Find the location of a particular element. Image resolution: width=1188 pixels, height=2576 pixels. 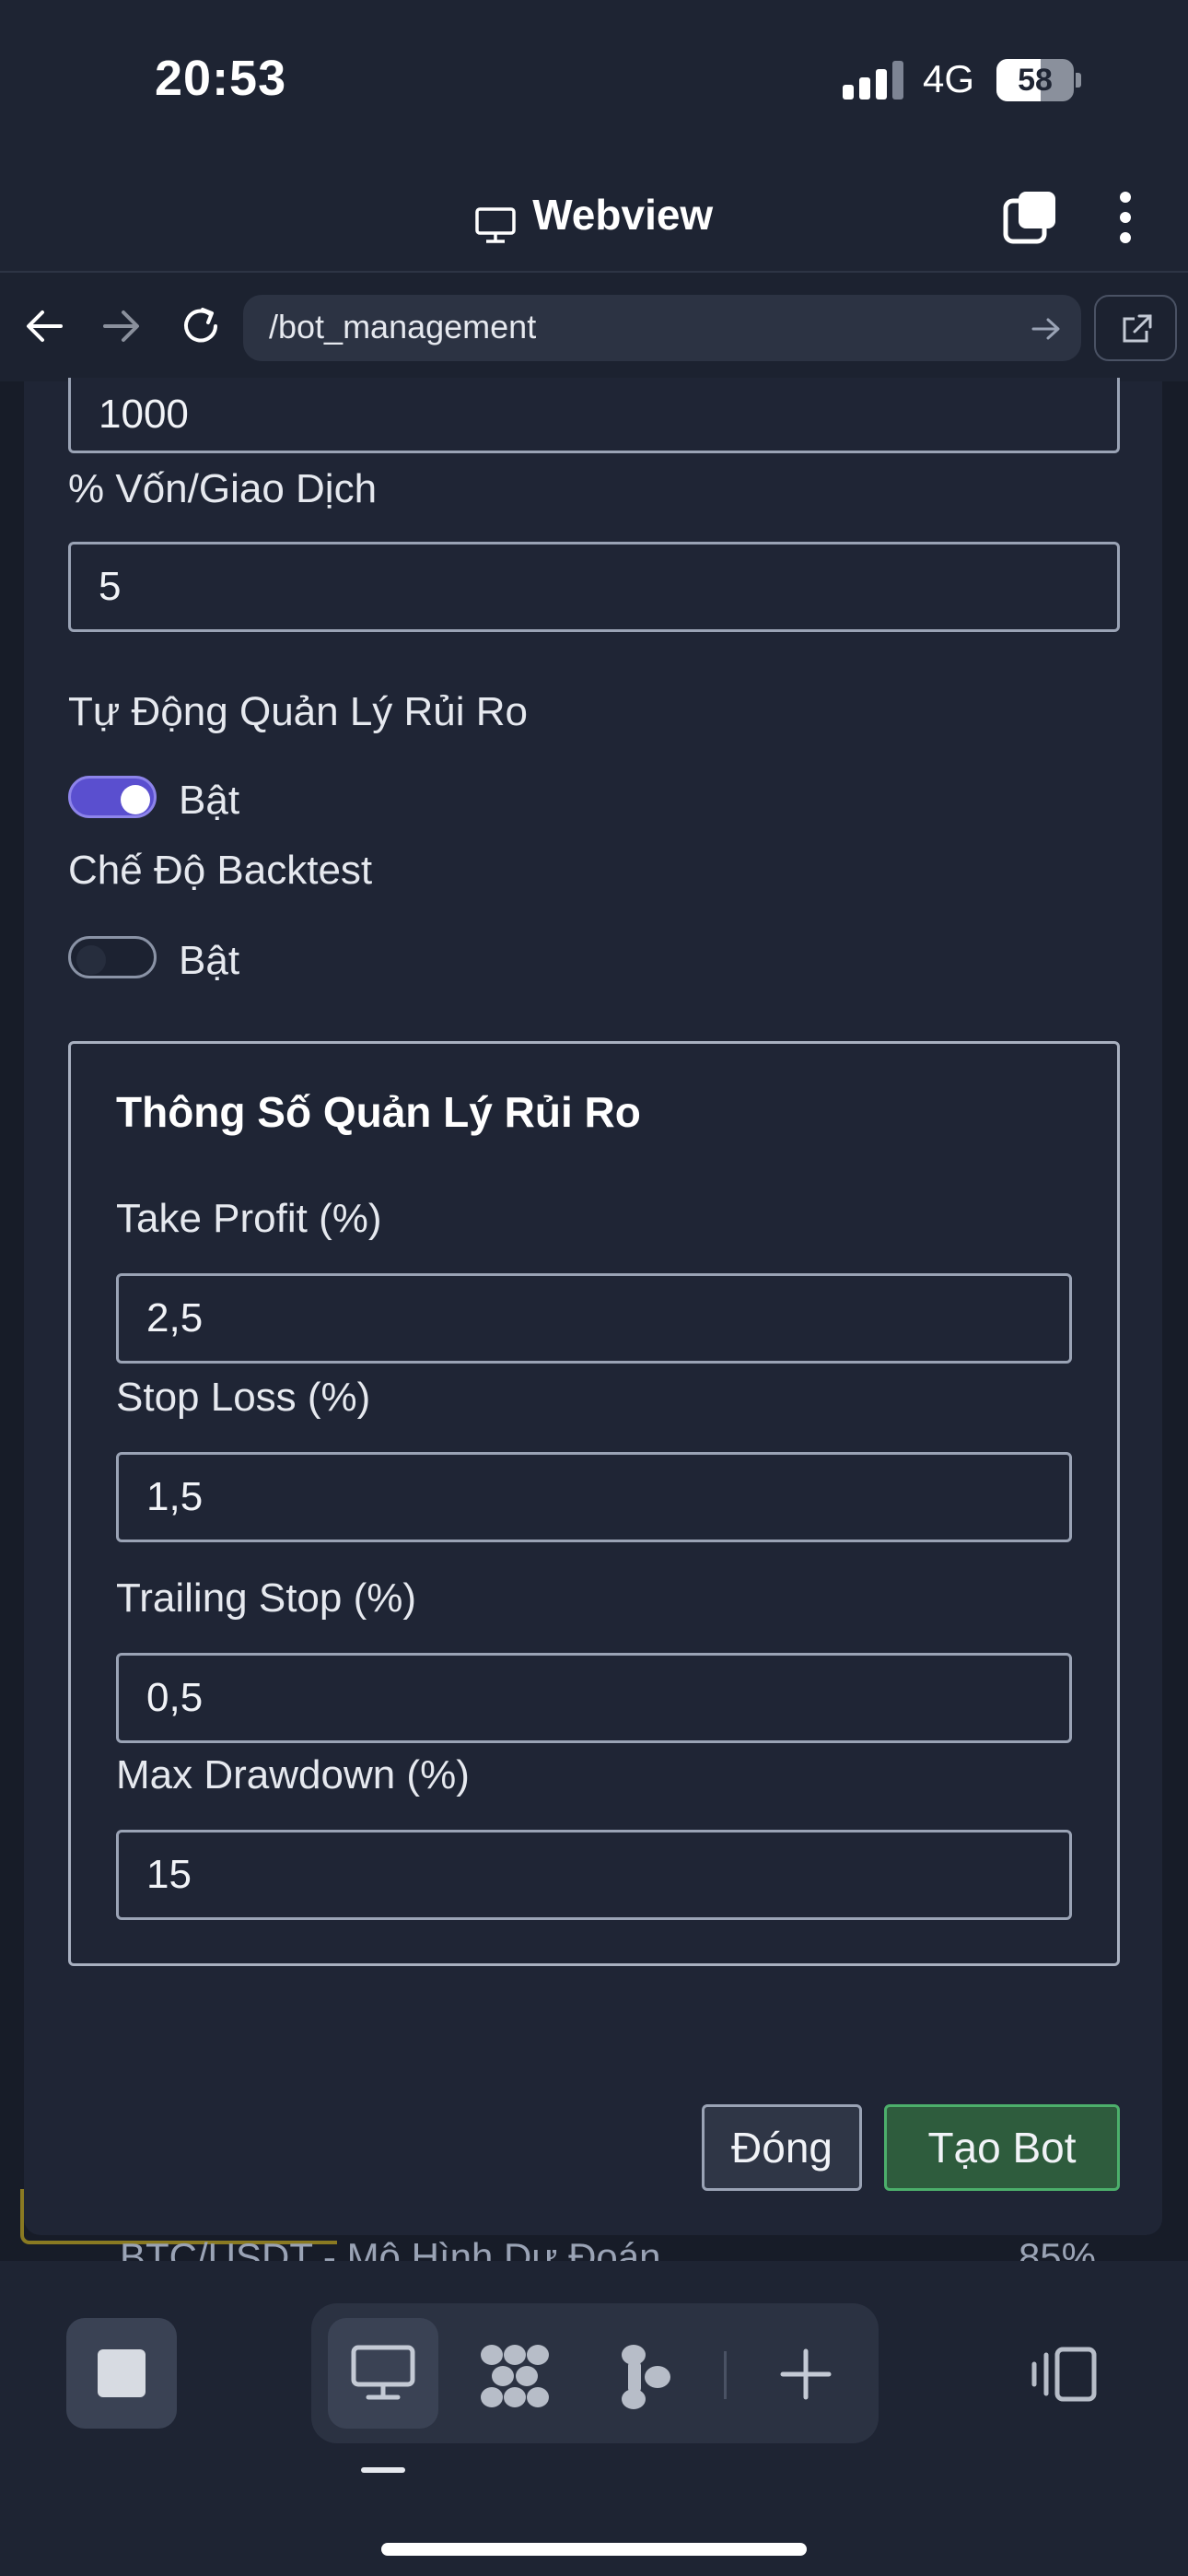

back-arrow-icon is located at coordinates (44, 326).